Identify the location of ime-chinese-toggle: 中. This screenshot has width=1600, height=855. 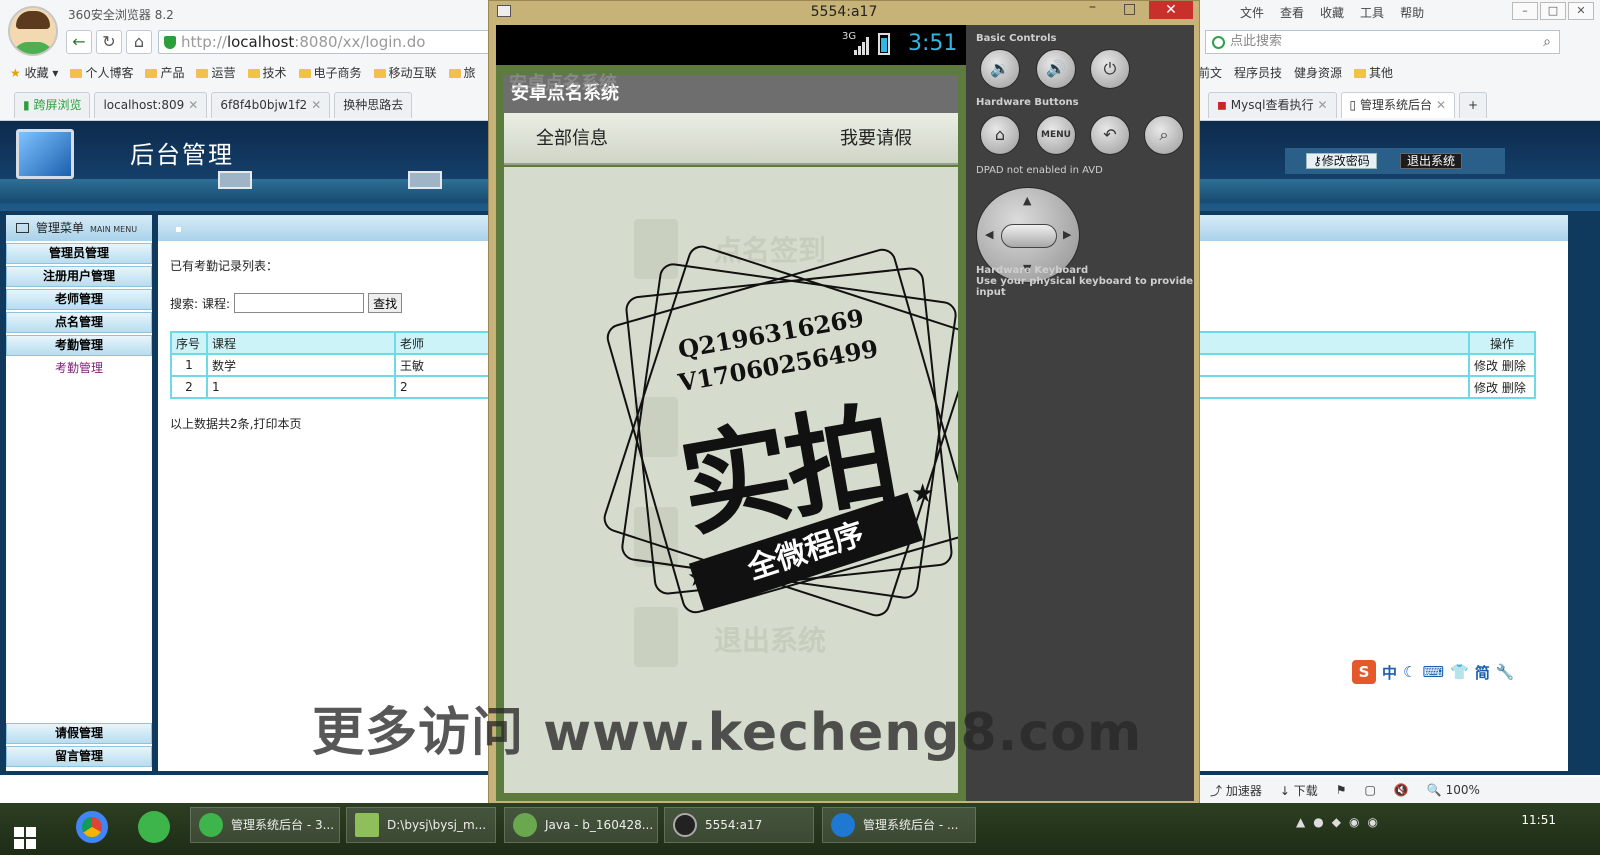
(1389, 672).